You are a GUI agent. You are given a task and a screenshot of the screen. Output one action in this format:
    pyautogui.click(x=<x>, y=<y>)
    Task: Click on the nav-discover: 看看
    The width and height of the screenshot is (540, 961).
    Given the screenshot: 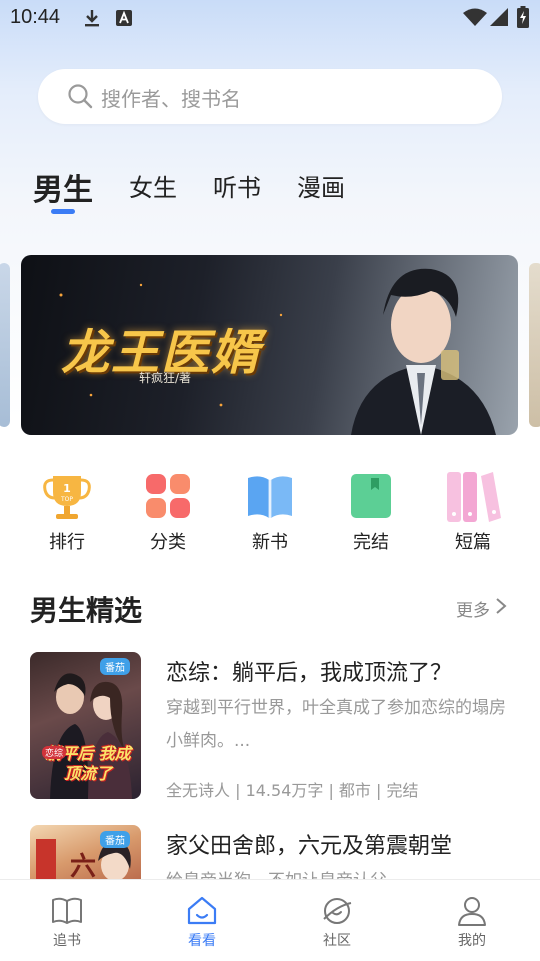 What is the action you would take?
    pyautogui.click(x=202, y=922)
    